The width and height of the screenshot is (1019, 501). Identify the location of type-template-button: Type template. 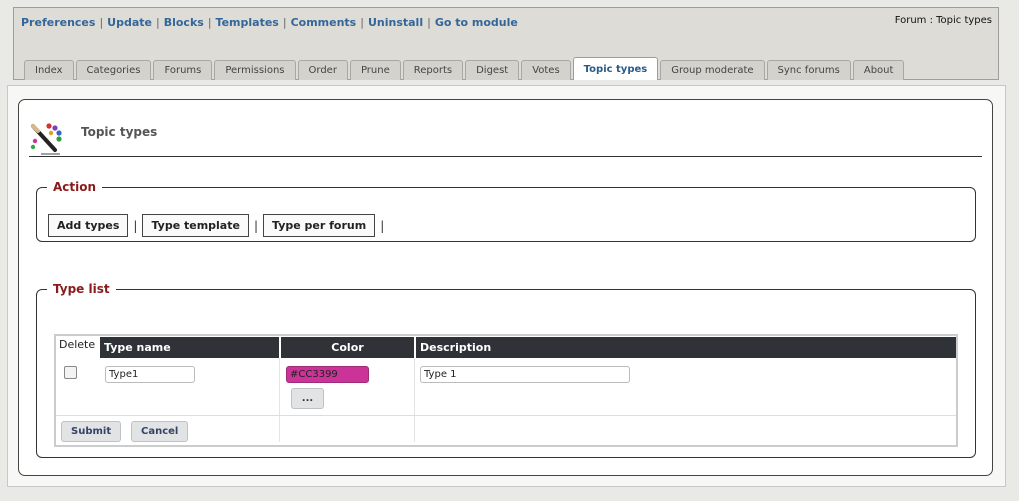
(195, 225).